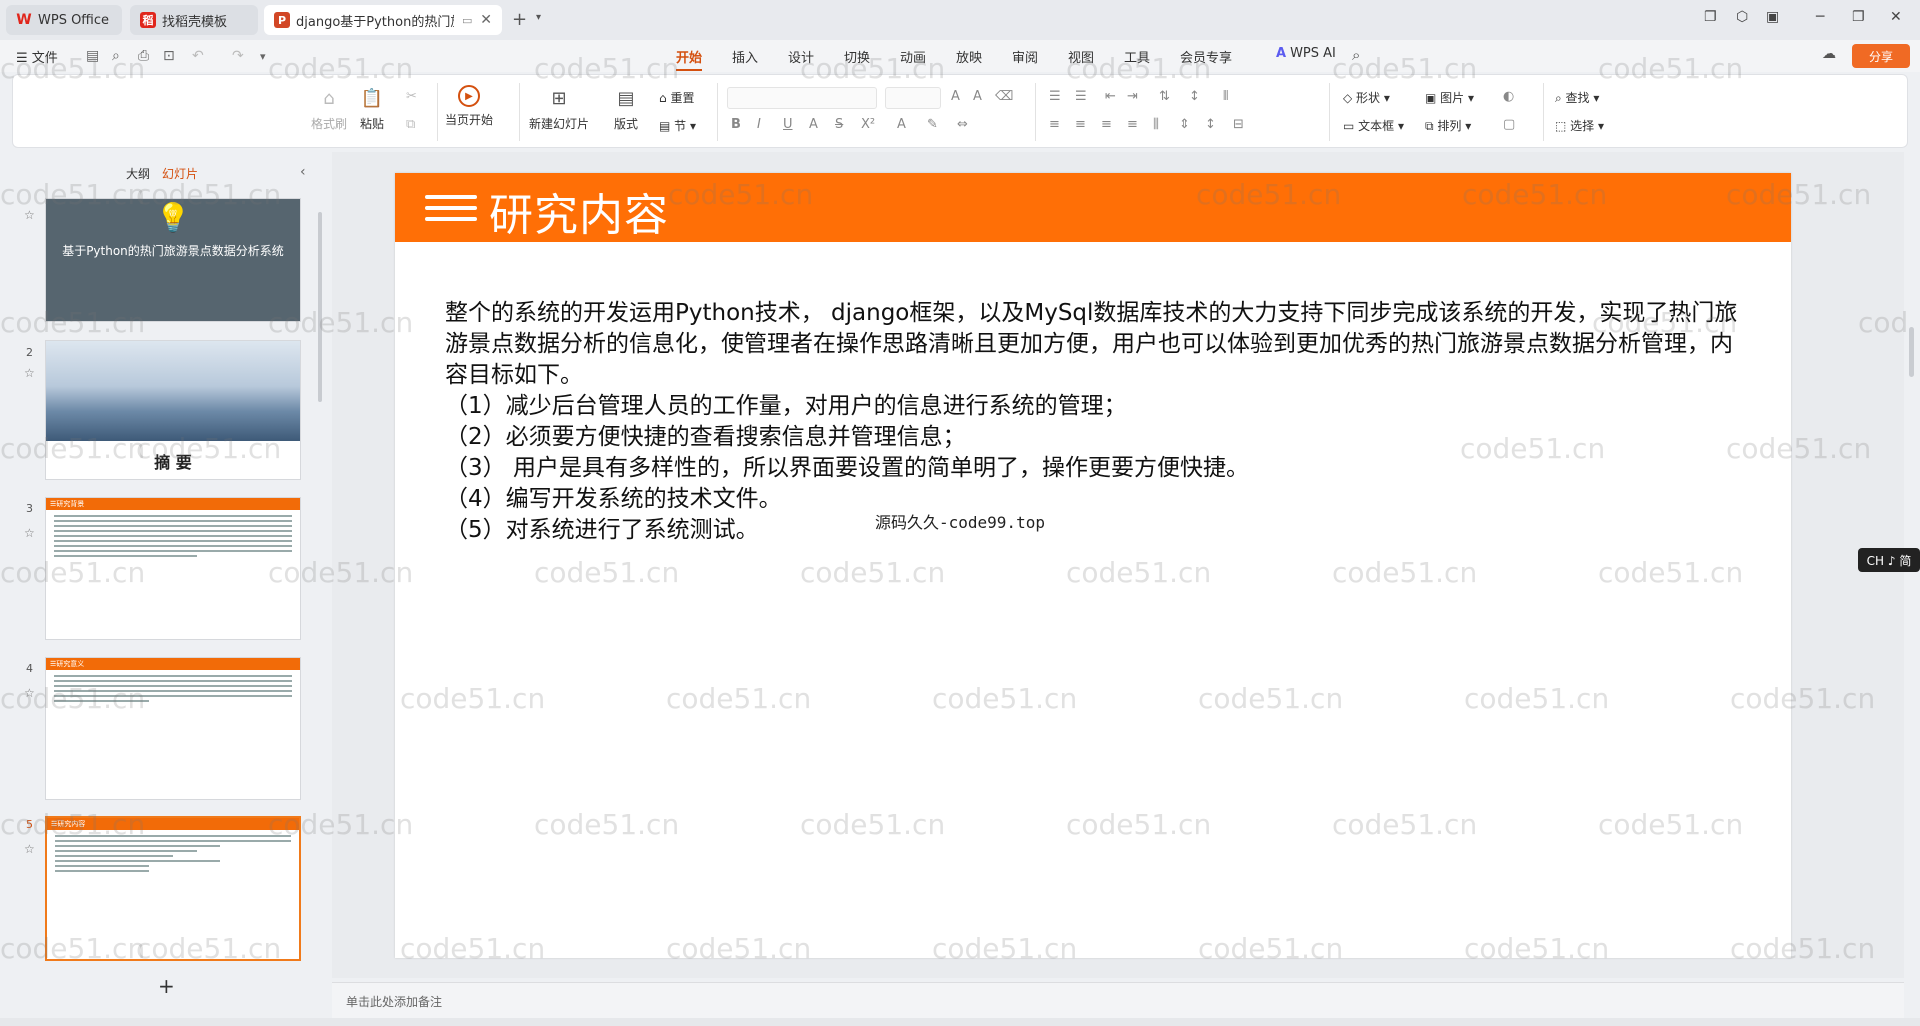 This screenshot has height=1026, width=1920. Describe the element at coordinates (320, 307) in the screenshot. I see `panel-scrollbar` at that location.